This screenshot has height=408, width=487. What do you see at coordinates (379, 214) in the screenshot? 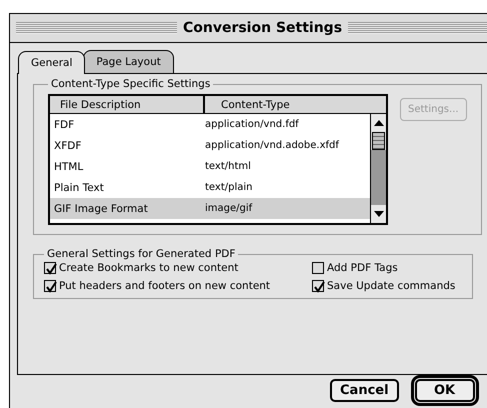
I see `scroll-down-arrow-icon` at bounding box center [379, 214].